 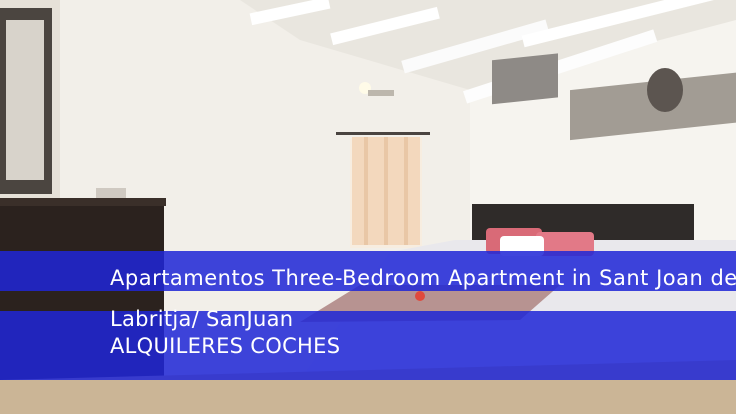 What do you see at coordinates (525, 79) in the screenshot?
I see `wall-art-small` at bounding box center [525, 79].